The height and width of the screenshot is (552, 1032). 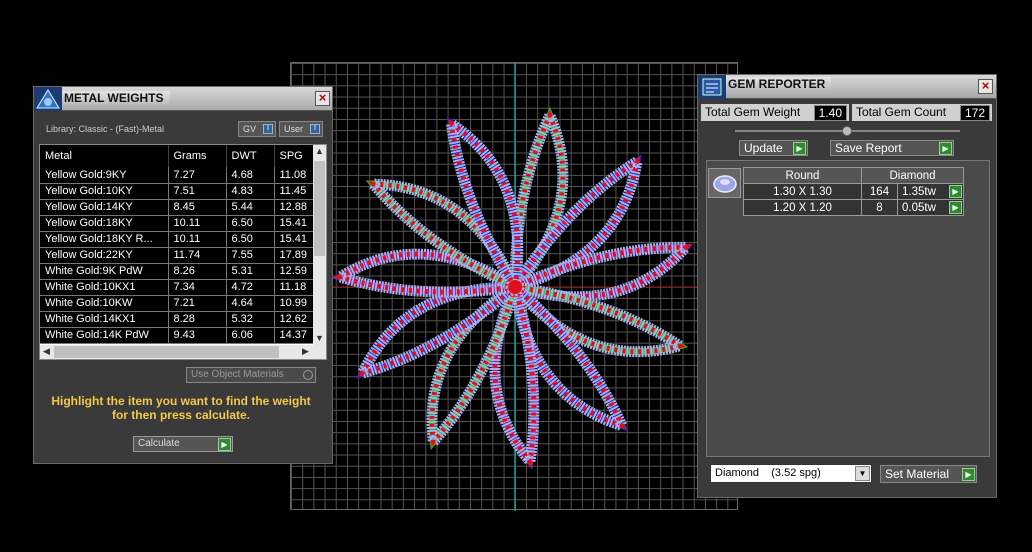 I want to click on center-gem, so click(x=515, y=287).